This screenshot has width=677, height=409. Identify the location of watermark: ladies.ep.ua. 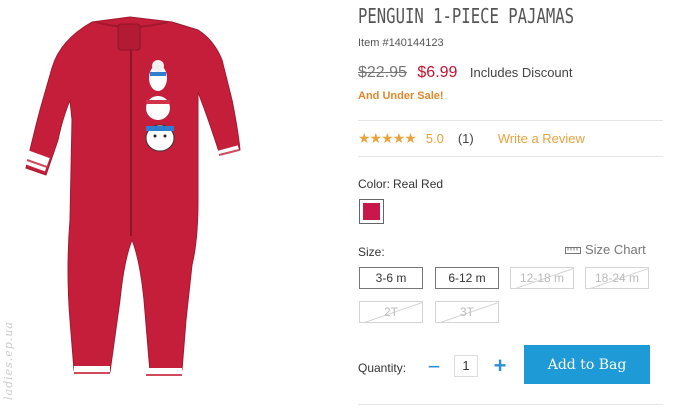
(8, 360).